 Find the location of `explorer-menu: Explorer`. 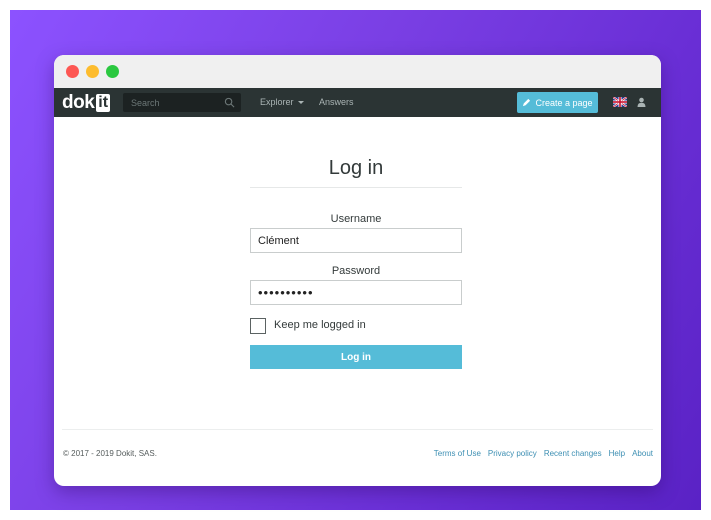

explorer-menu: Explorer is located at coordinates (282, 102).